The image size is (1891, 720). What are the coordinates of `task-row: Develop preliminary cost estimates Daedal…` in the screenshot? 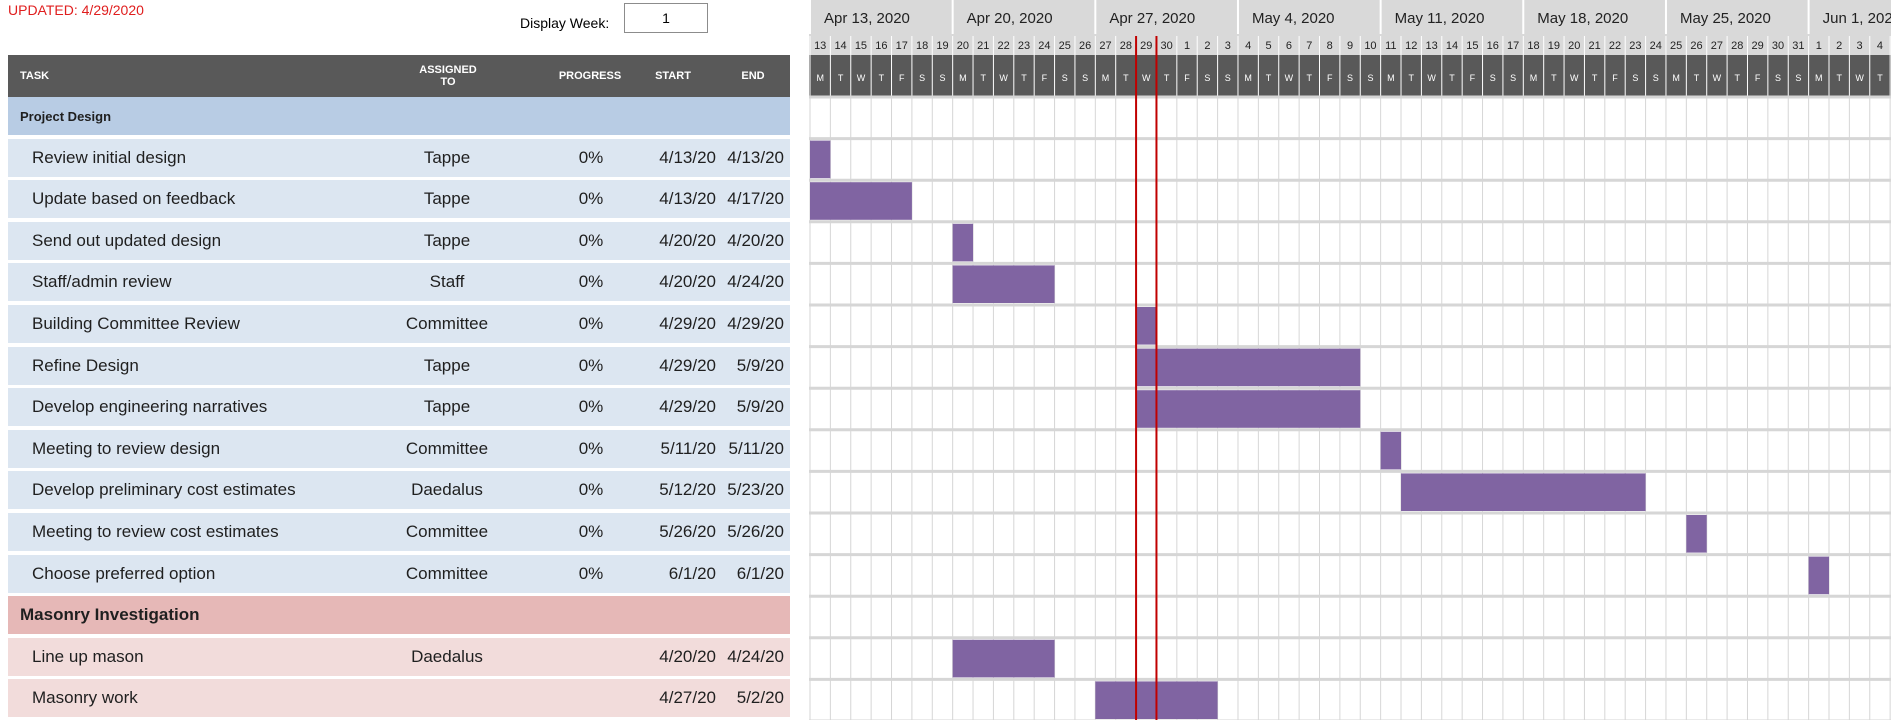 It's located at (399, 490).